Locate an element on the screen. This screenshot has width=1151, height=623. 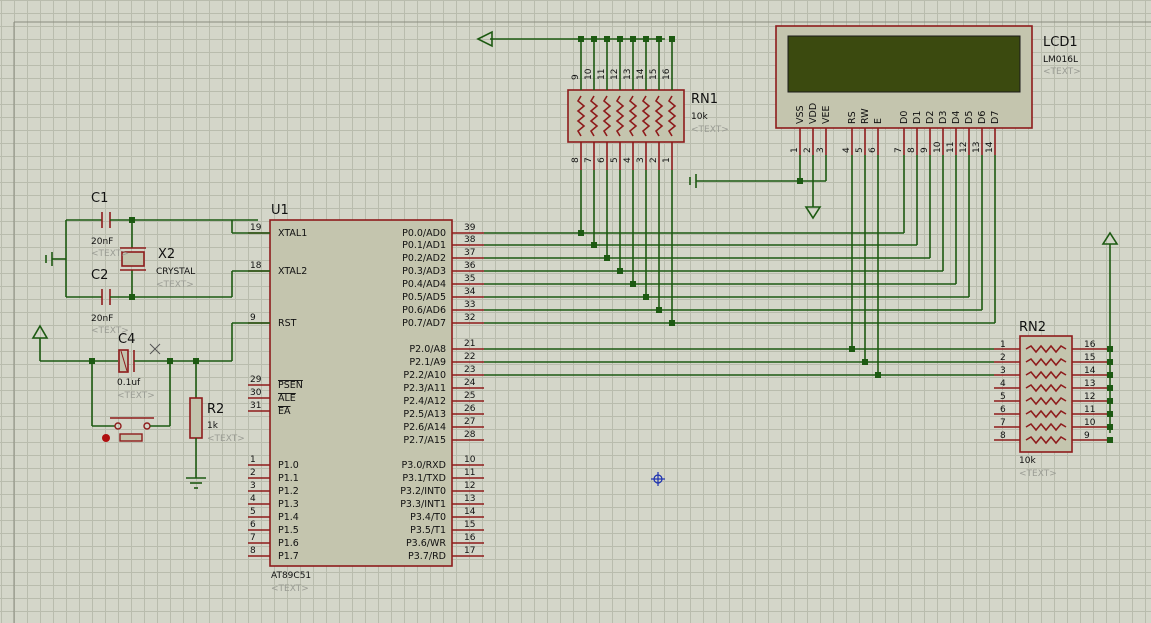
rn2-pin-number: 10 is located at coordinates (1090, 423).